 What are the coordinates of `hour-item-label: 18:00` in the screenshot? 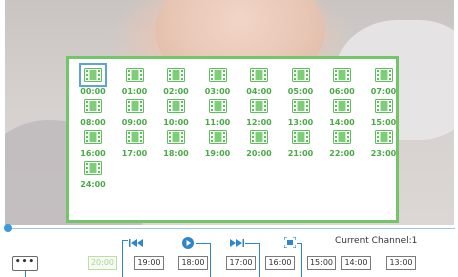 It's located at (176, 153).